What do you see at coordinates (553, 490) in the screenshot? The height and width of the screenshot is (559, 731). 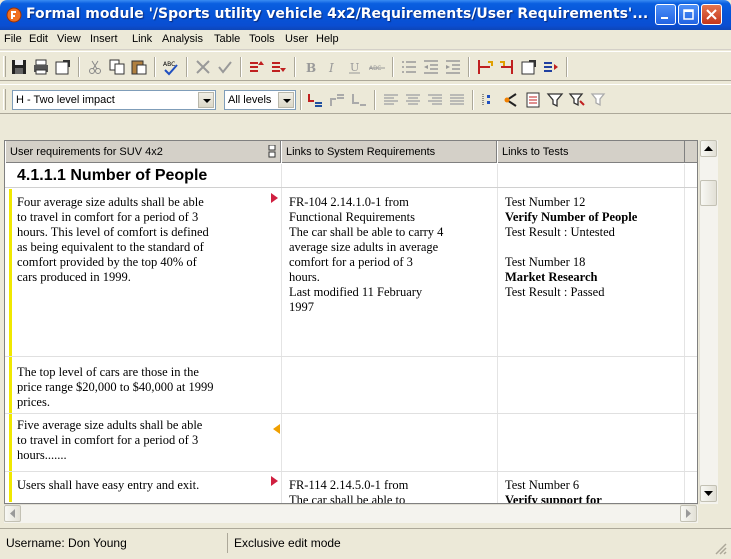 I see `test-link-text: Test Number 6 Verify support for` at bounding box center [553, 490].